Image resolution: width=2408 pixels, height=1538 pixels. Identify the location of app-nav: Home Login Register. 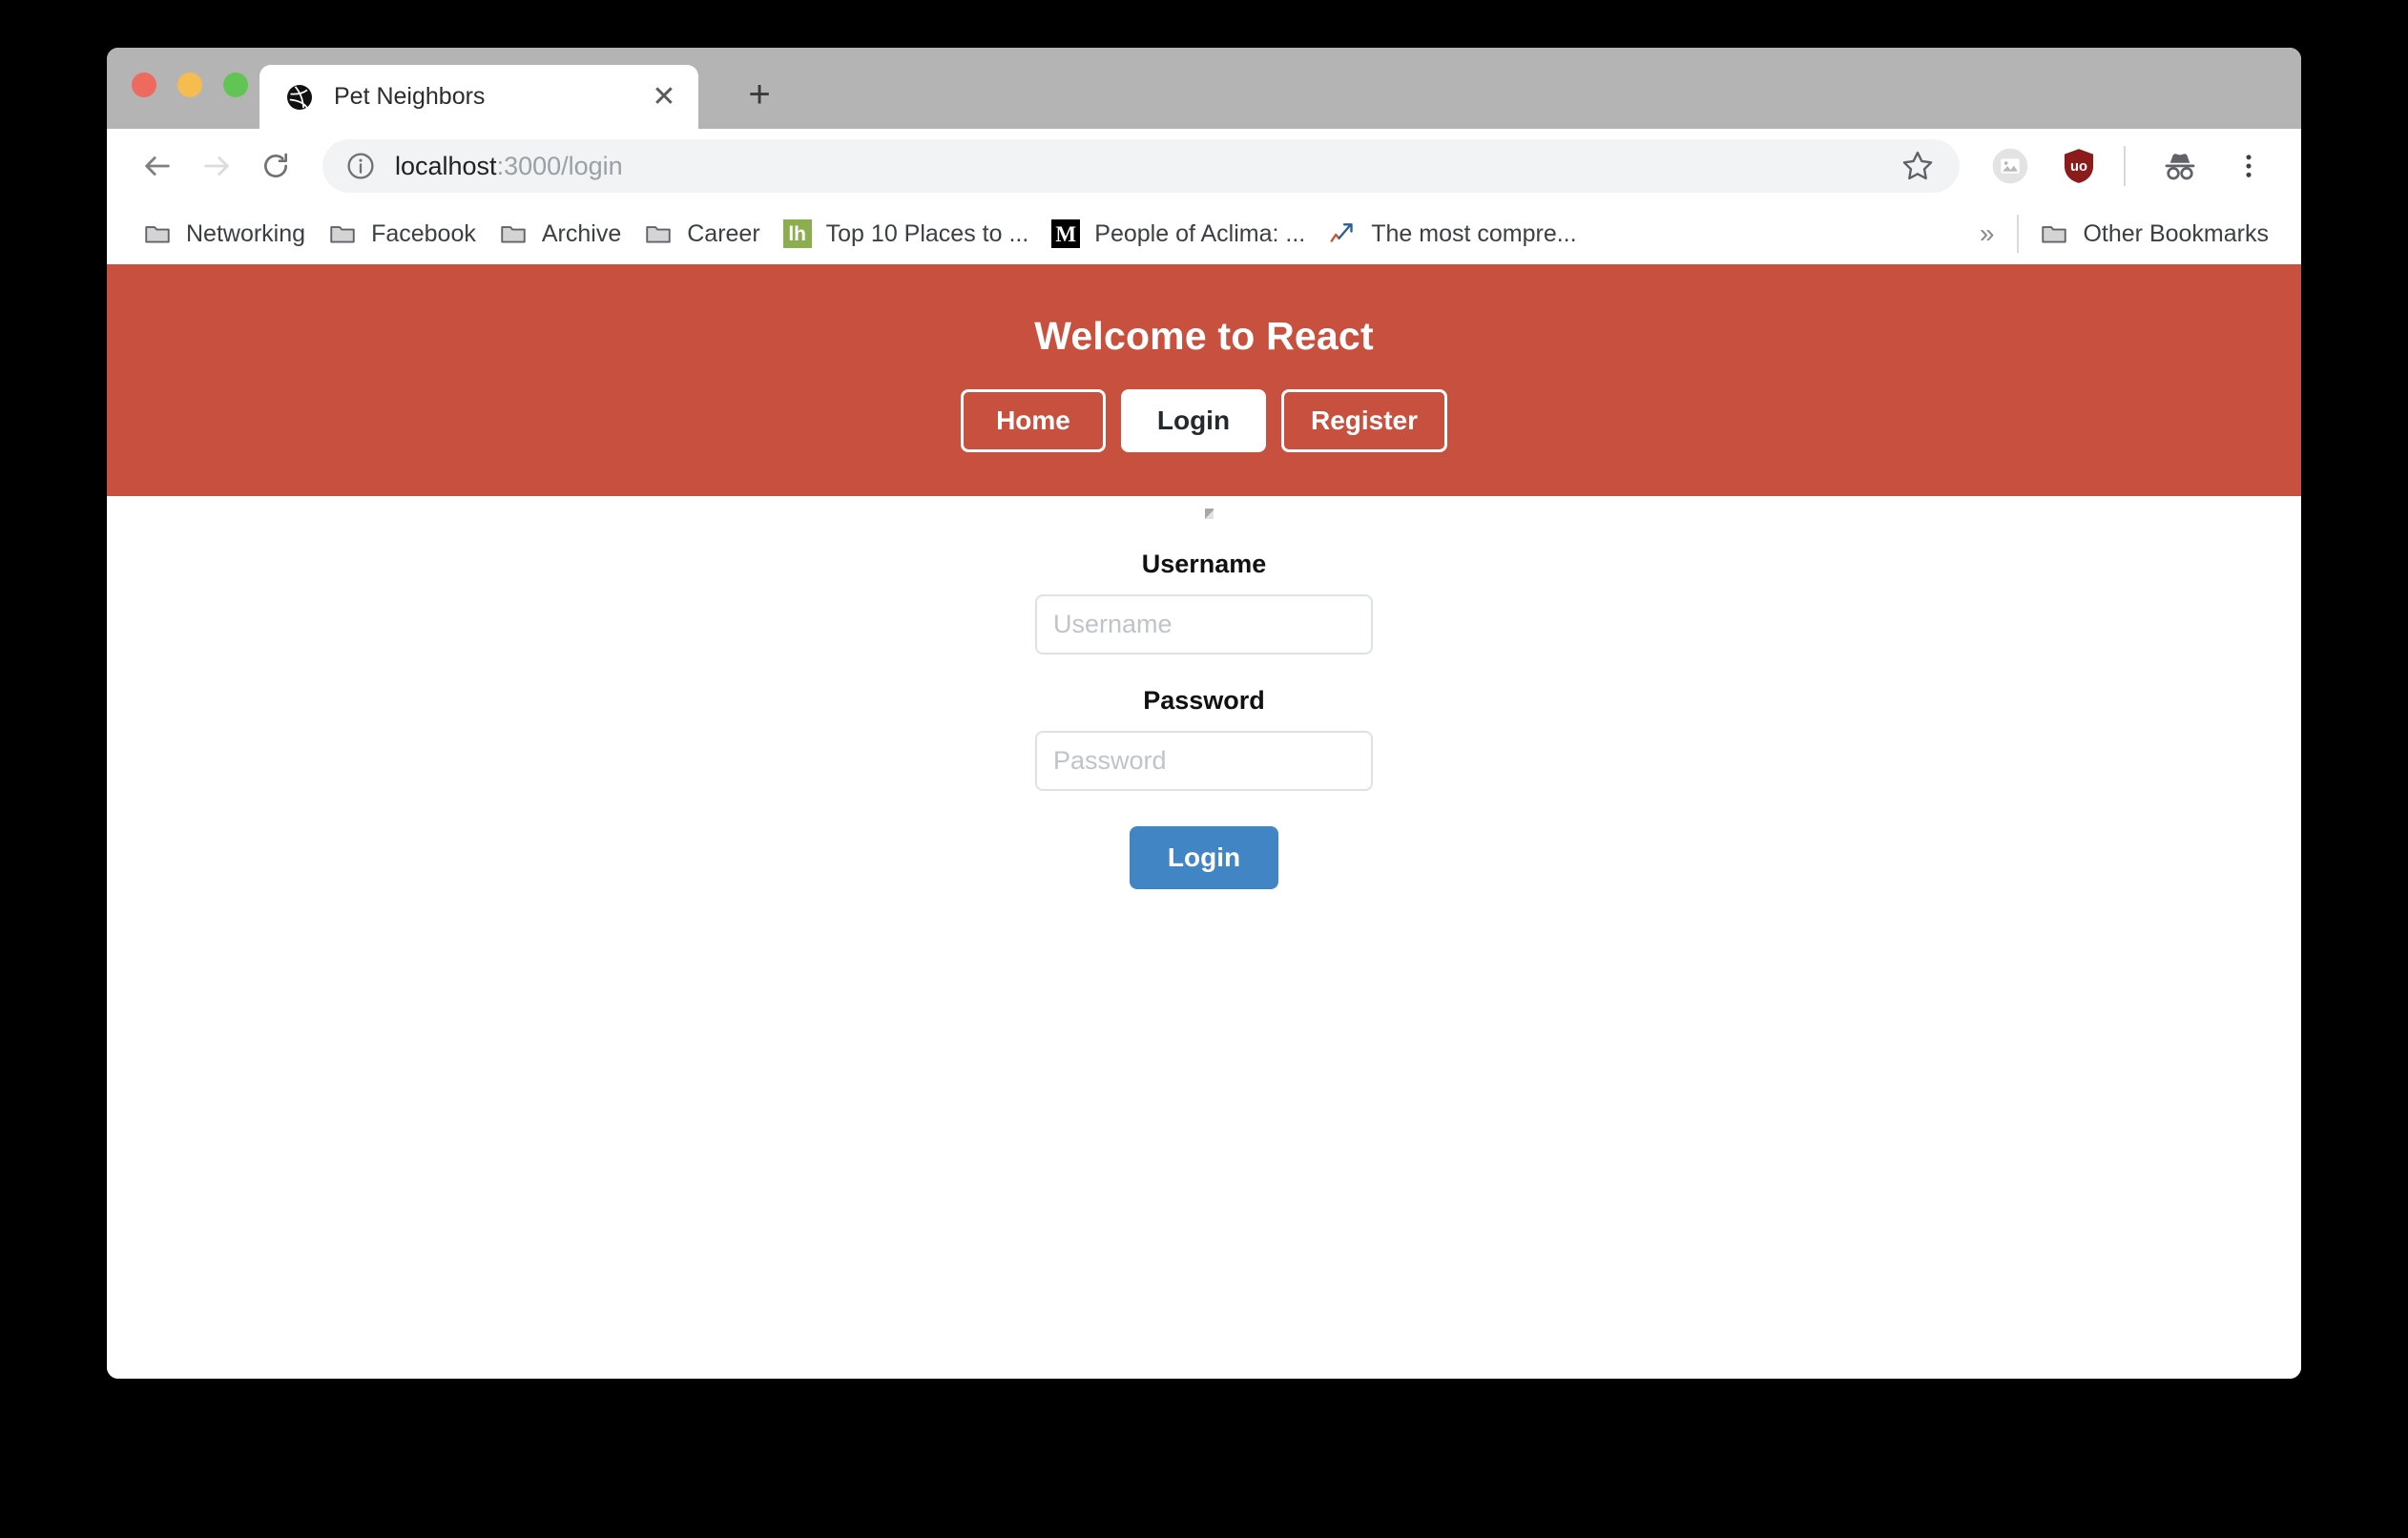
(1204, 420).